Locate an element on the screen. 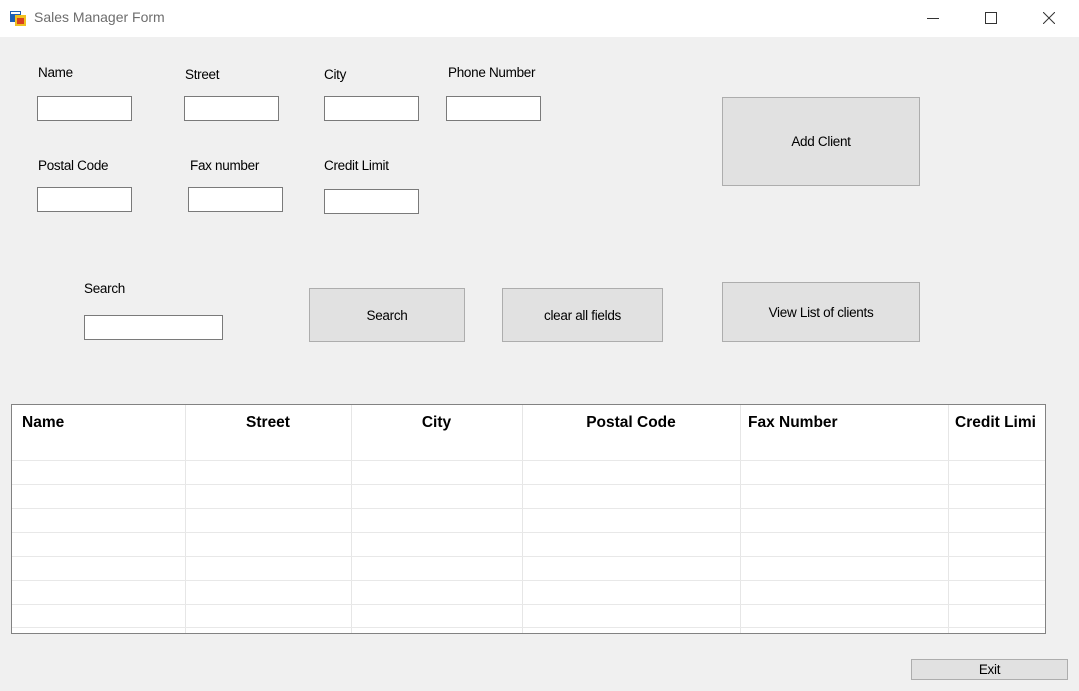  column-header-name: Name is located at coordinates (98, 423).